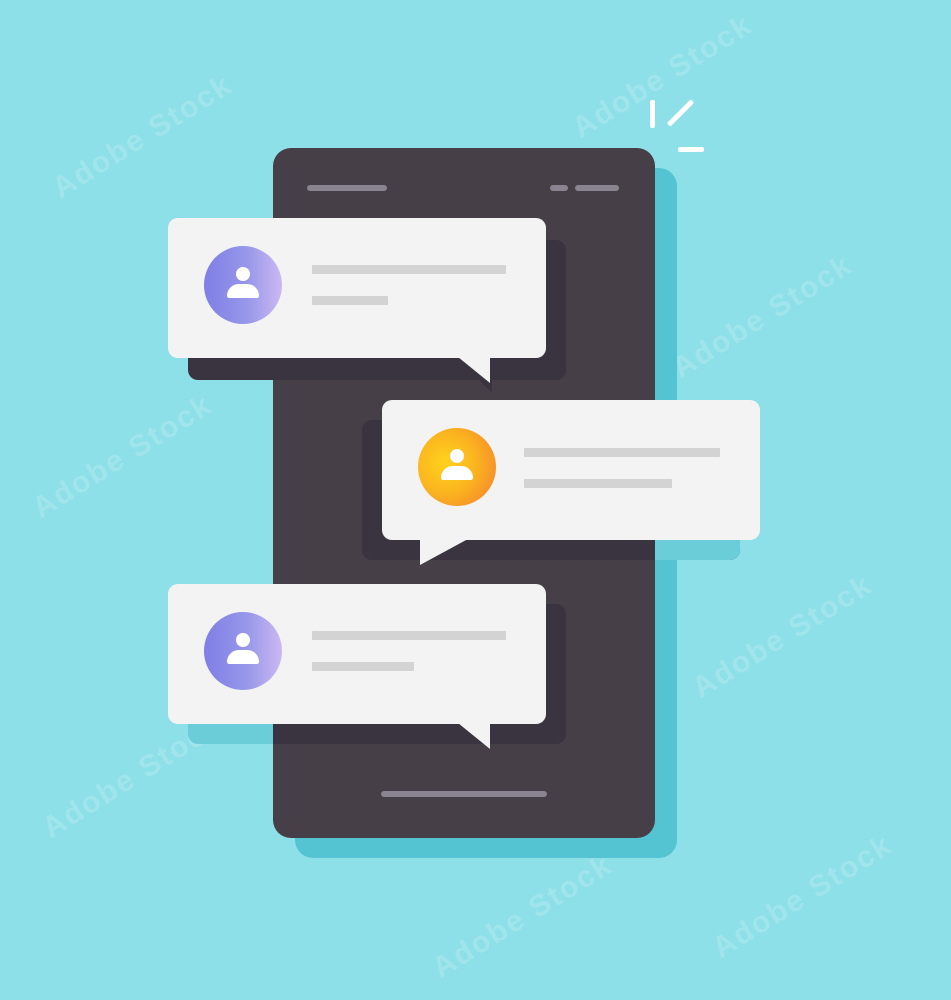 The width and height of the screenshot is (951, 1000). What do you see at coordinates (559, 188) in the screenshot?
I see `status-bar-dot` at bounding box center [559, 188].